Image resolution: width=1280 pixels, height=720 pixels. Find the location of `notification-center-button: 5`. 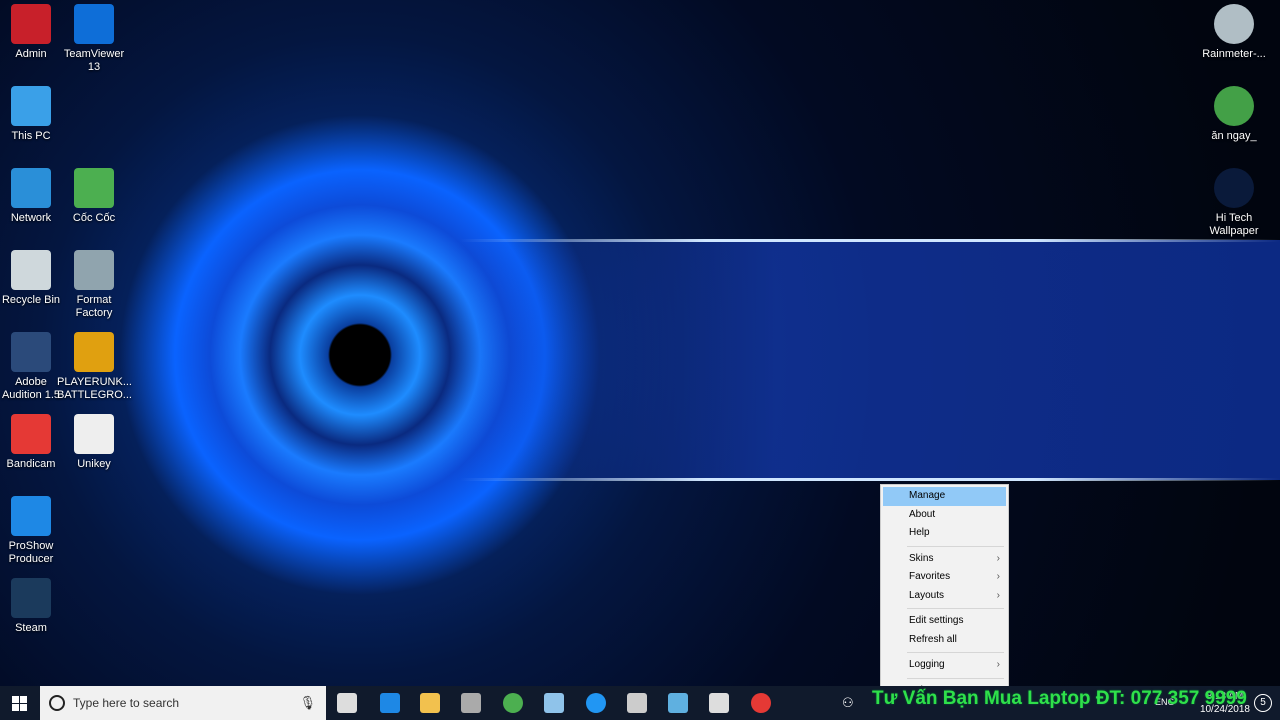

notification-center-button: 5 is located at coordinates (1263, 703).